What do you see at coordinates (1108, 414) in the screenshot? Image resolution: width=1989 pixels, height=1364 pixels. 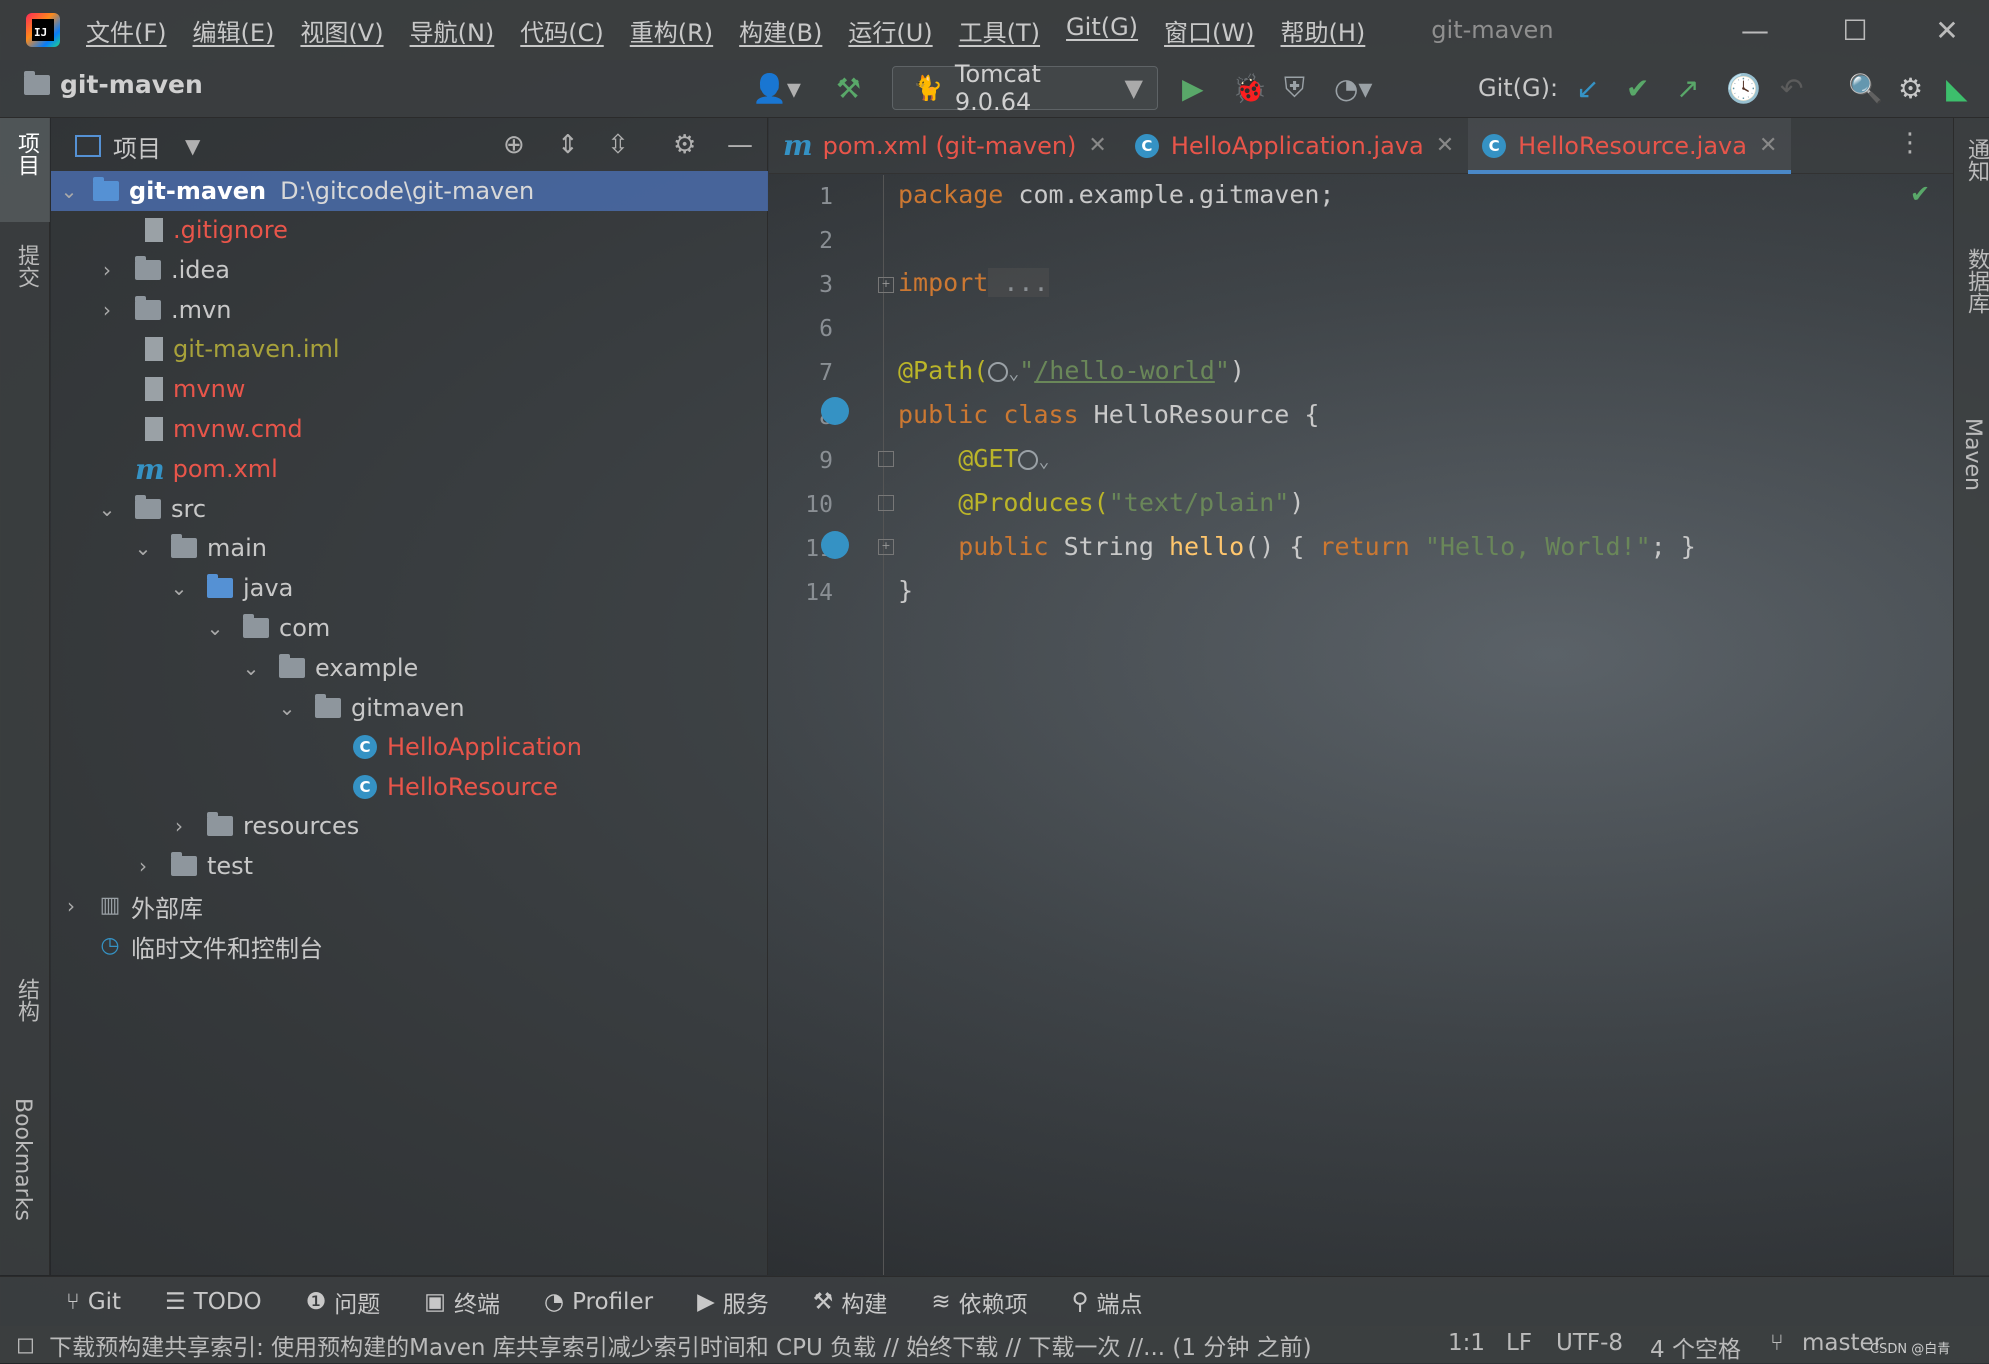 I see `code-line-8: public class HelloResource {` at bounding box center [1108, 414].